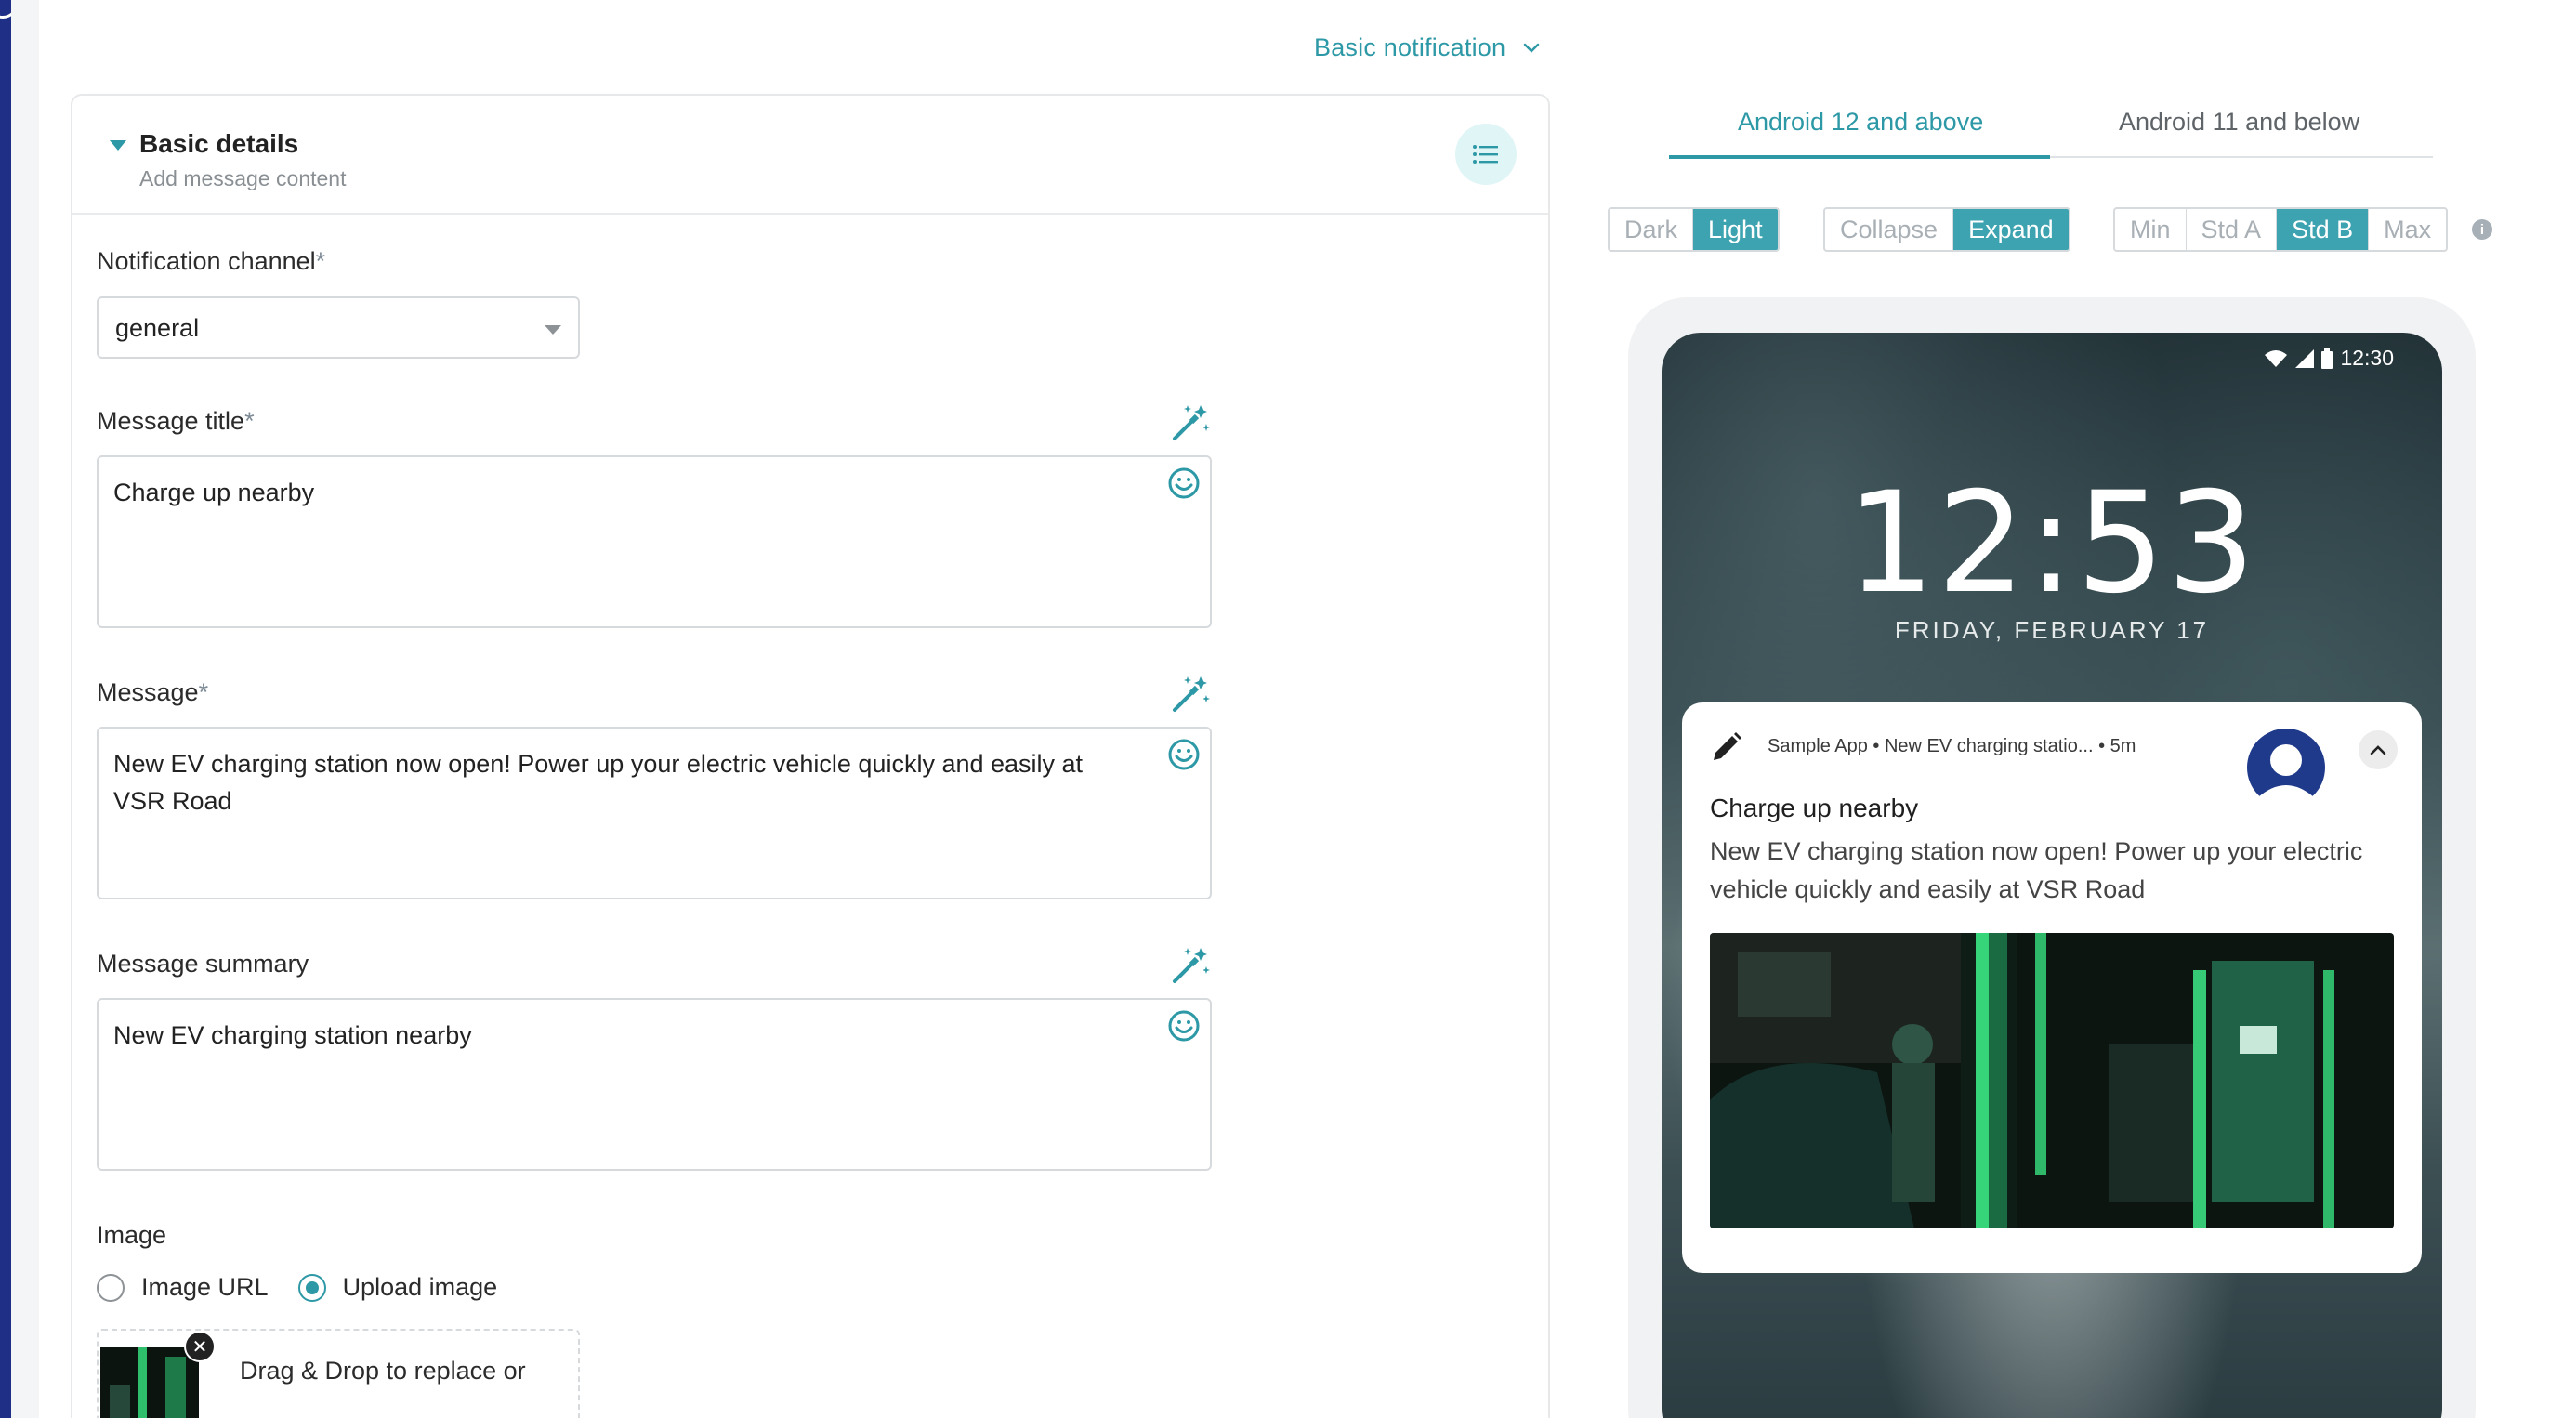 Image resolution: width=2576 pixels, height=1418 pixels. What do you see at coordinates (338, 328) in the screenshot?
I see `channel-select: general` at bounding box center [338, 328].